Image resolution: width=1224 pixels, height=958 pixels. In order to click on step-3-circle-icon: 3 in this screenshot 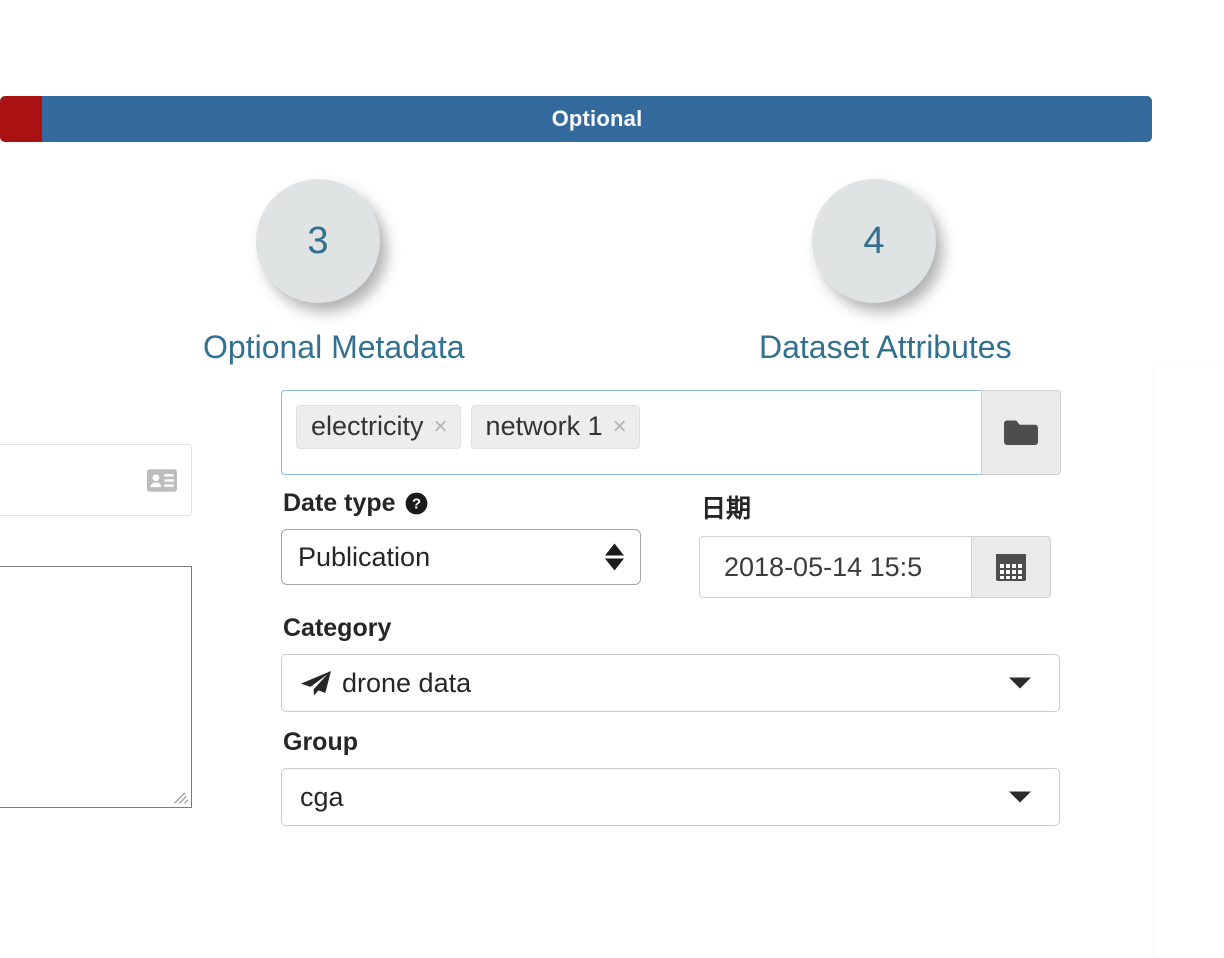, I will do `click(318, 241)`.